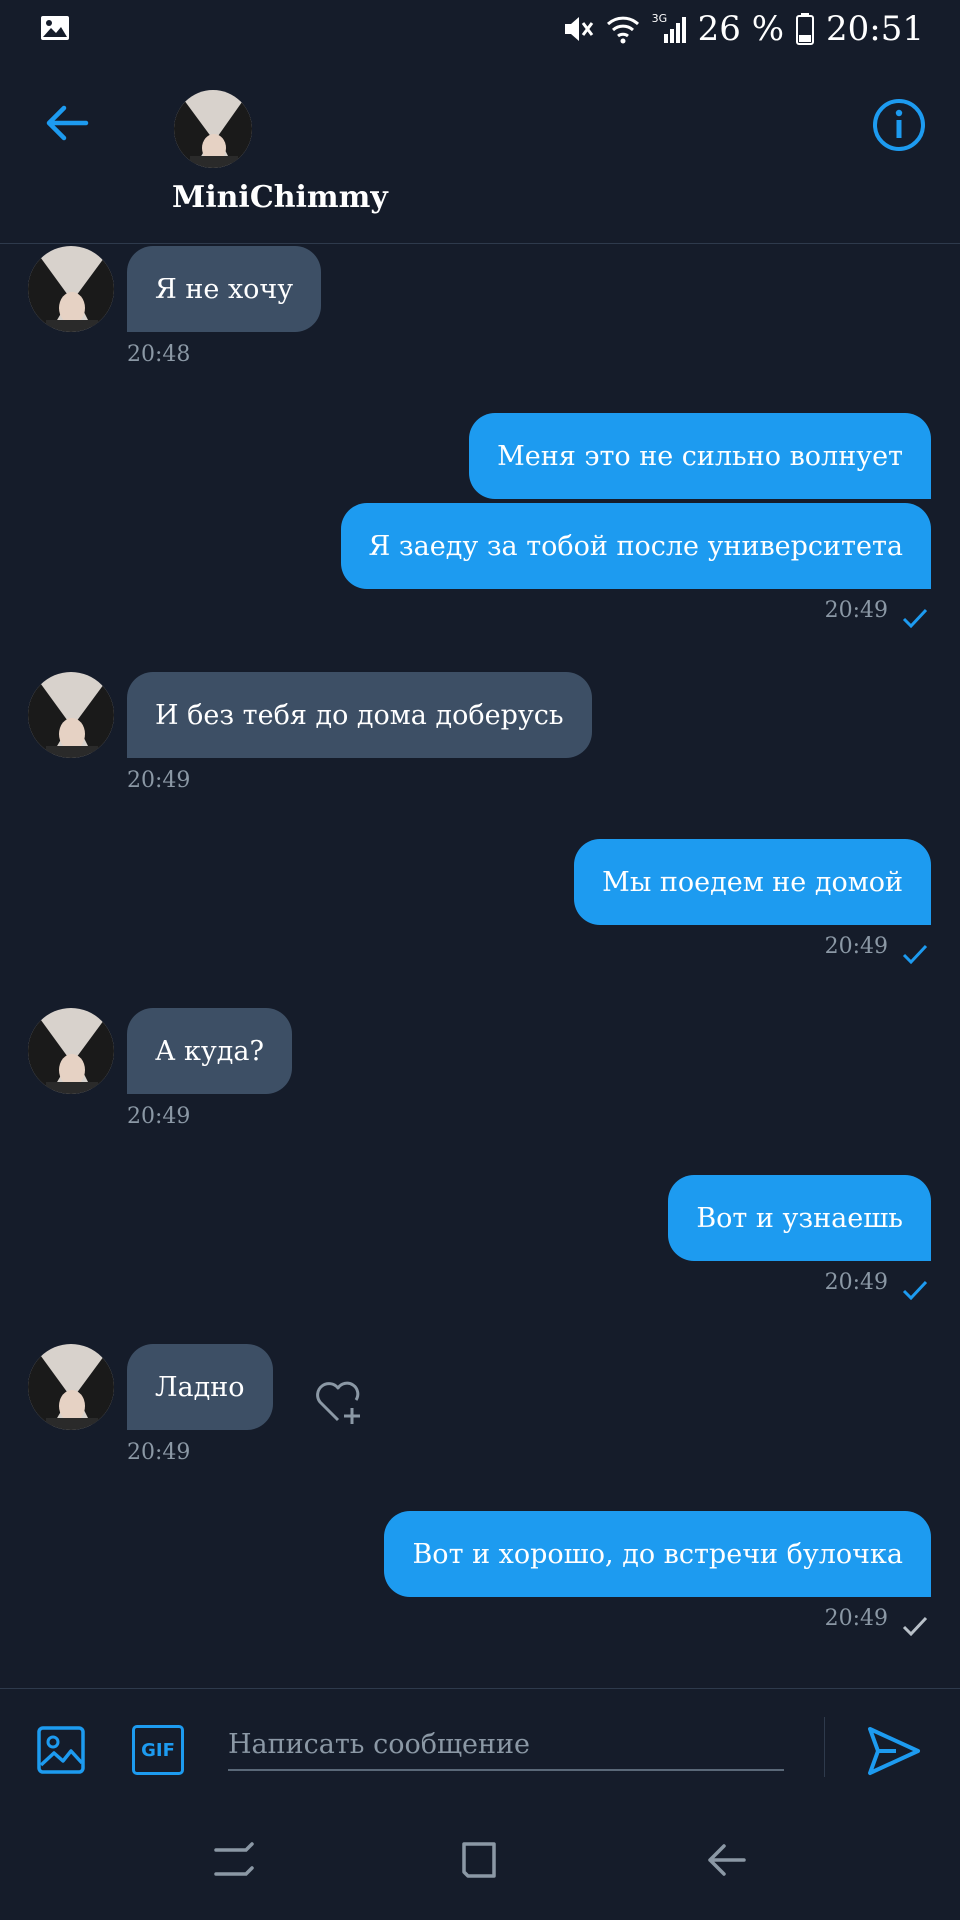  Describe the element at coordinates (899, 125) in the screenshot. I see `info-icon` at that location.